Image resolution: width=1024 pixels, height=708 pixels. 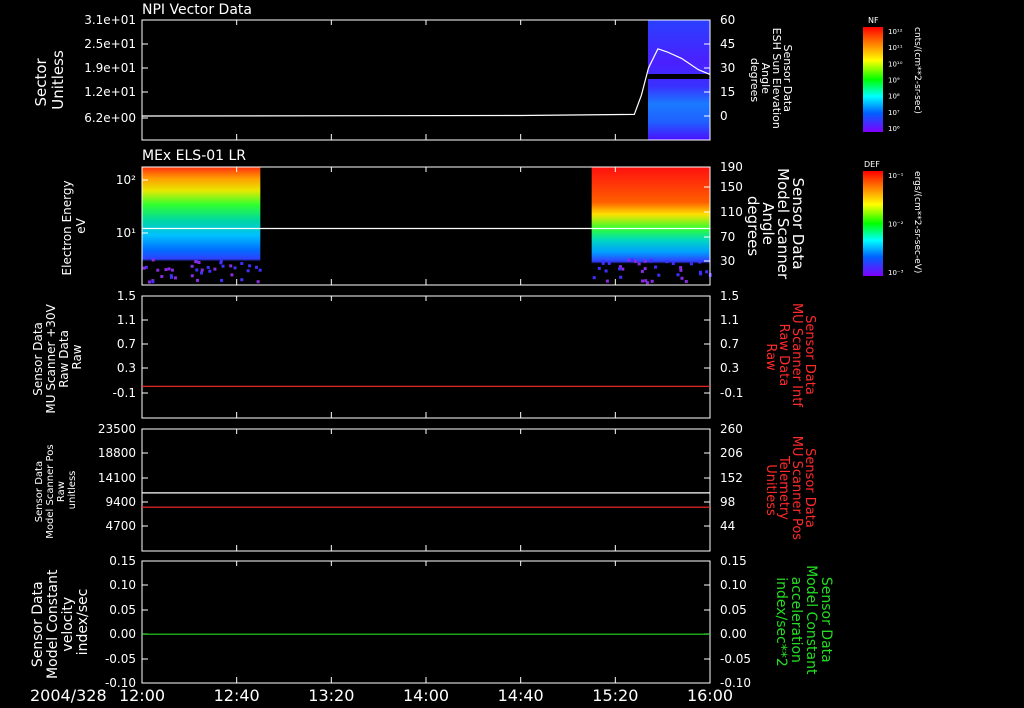 What do you see at coordinates (110, 92) in the screenshot?
I see `tick-label: 1.2e+01` at bounding box center [110, 92].